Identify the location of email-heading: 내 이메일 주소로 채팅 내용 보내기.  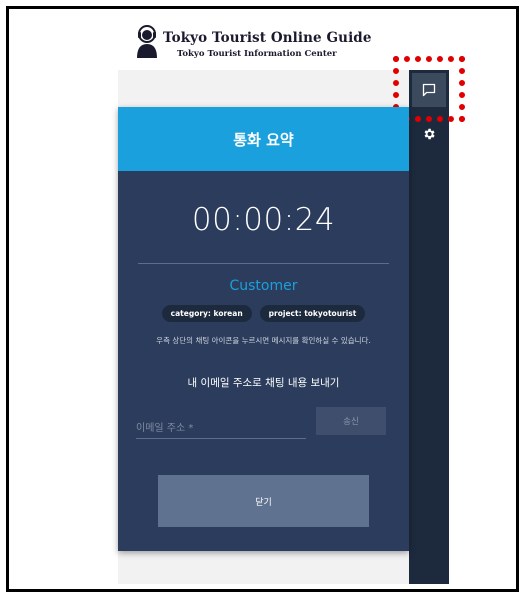
(263, 383).